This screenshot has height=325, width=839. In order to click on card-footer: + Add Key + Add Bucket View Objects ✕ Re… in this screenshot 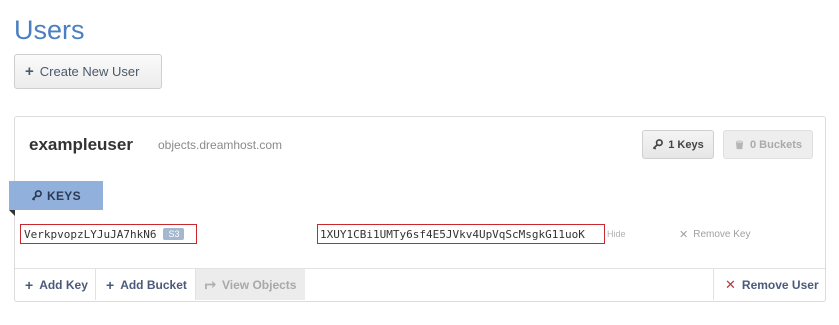, I will do `click(420, 284)`.